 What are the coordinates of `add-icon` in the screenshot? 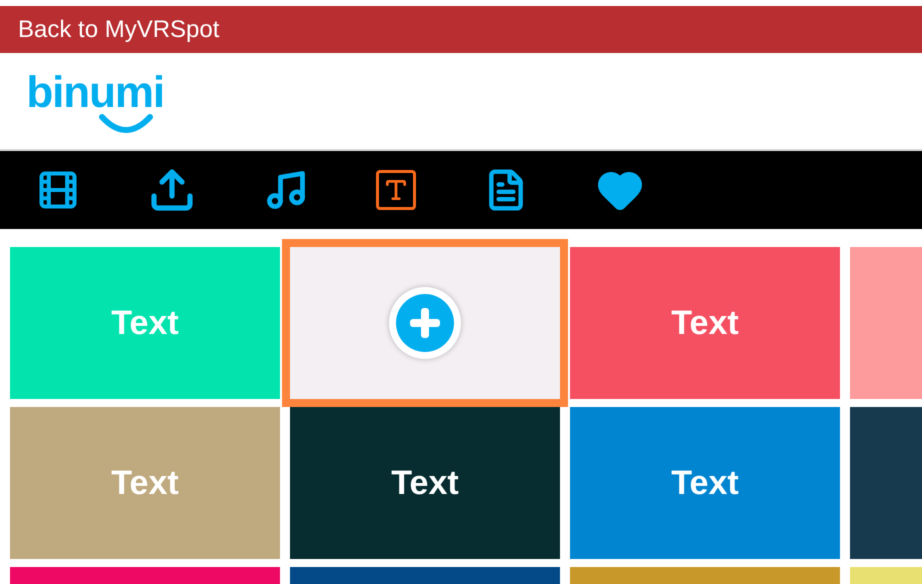 It's located at (425, 323).